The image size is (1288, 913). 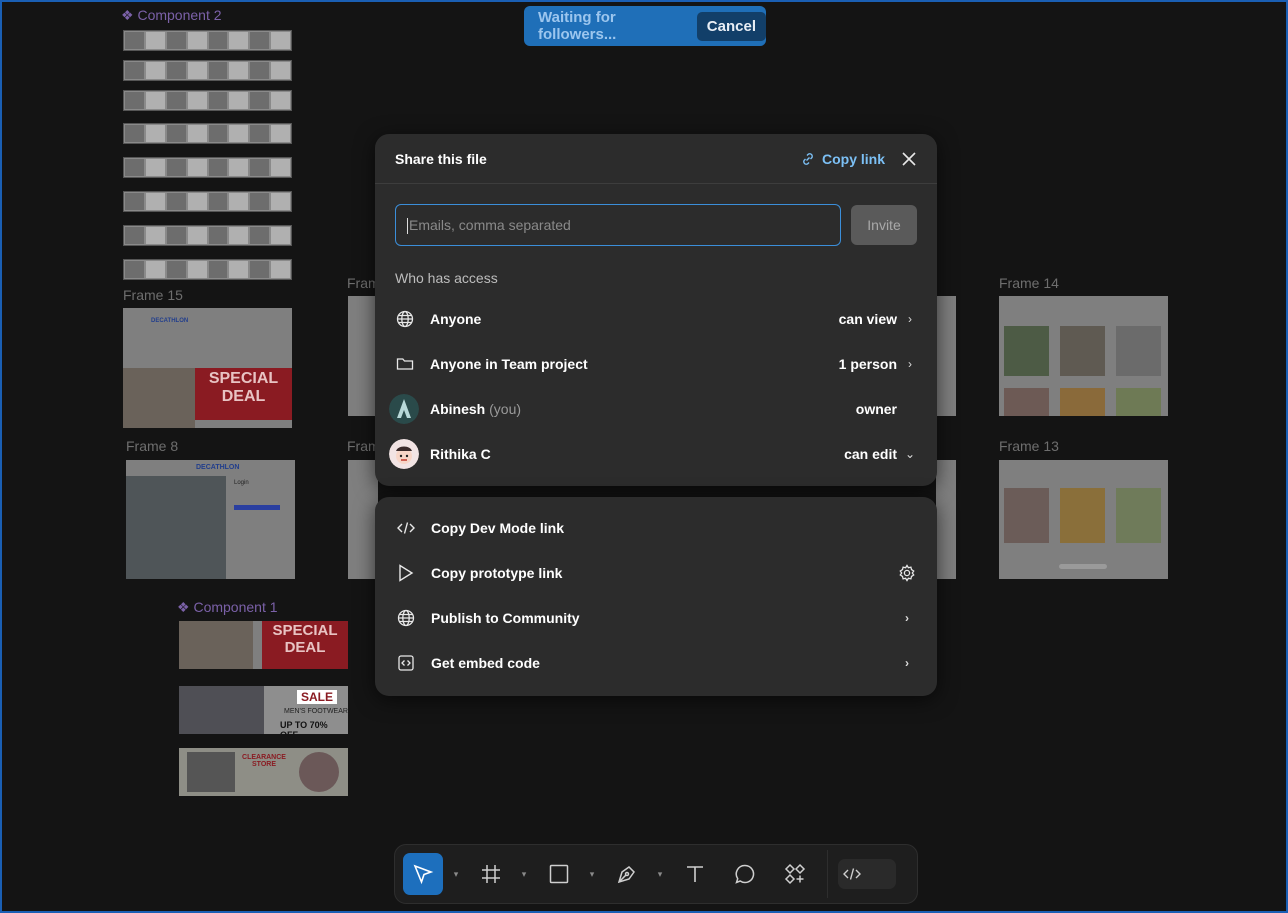 What do you see at coordinates (317, 697) in the screenshot?
I see `sale-tag: SALE` at bounding box center [317, 697].